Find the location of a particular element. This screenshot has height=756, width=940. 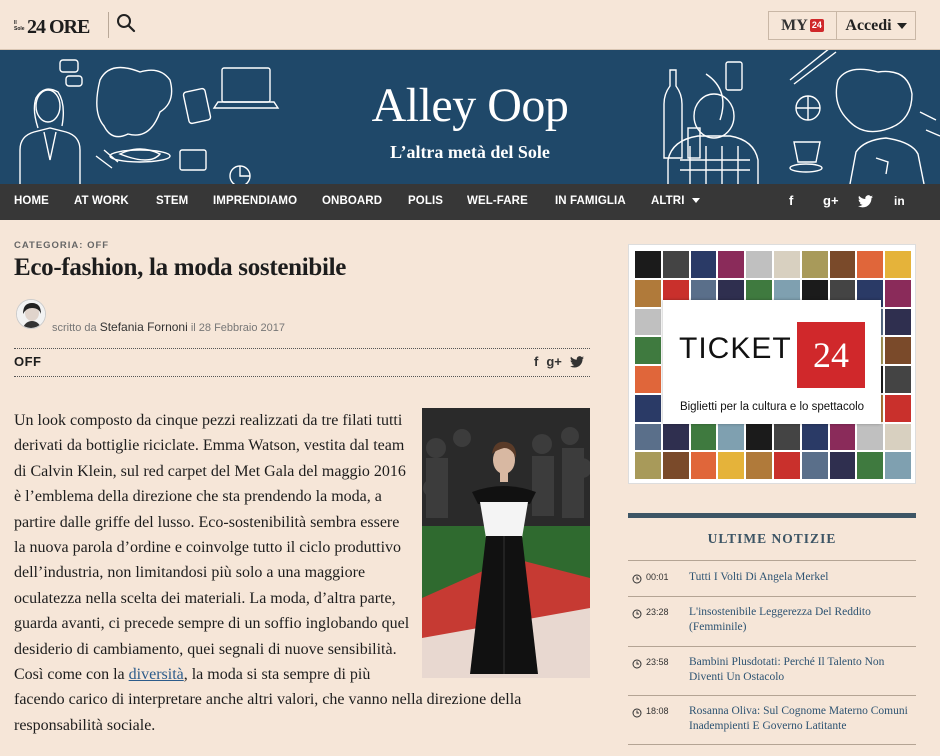

nav-item-at-work: AT WORK is located at coordinates (101, 201).